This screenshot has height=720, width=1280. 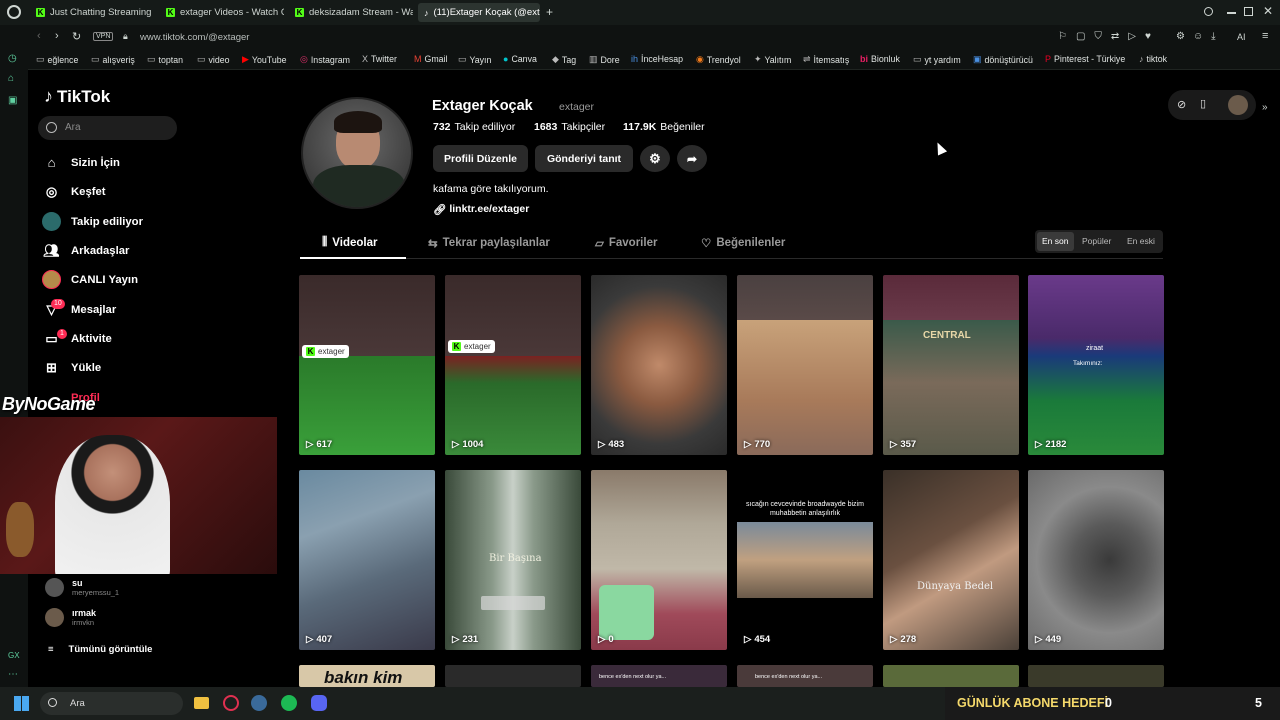 I want to click on forward-icon: ›, so click(x=57, y=36).